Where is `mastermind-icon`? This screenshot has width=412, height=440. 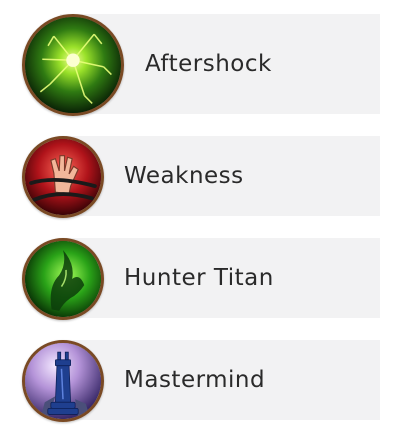
mastermind-icon is located at coordinates (63, 381).